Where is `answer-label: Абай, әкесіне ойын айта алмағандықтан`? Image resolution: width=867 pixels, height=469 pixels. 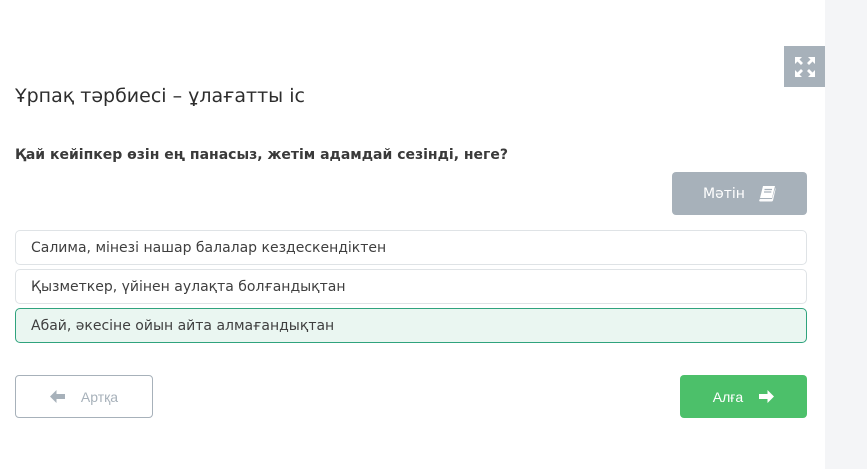
answer-label: Абай, әкесіне ойын айта алмағандықтан is located at coordinates (183, 325).